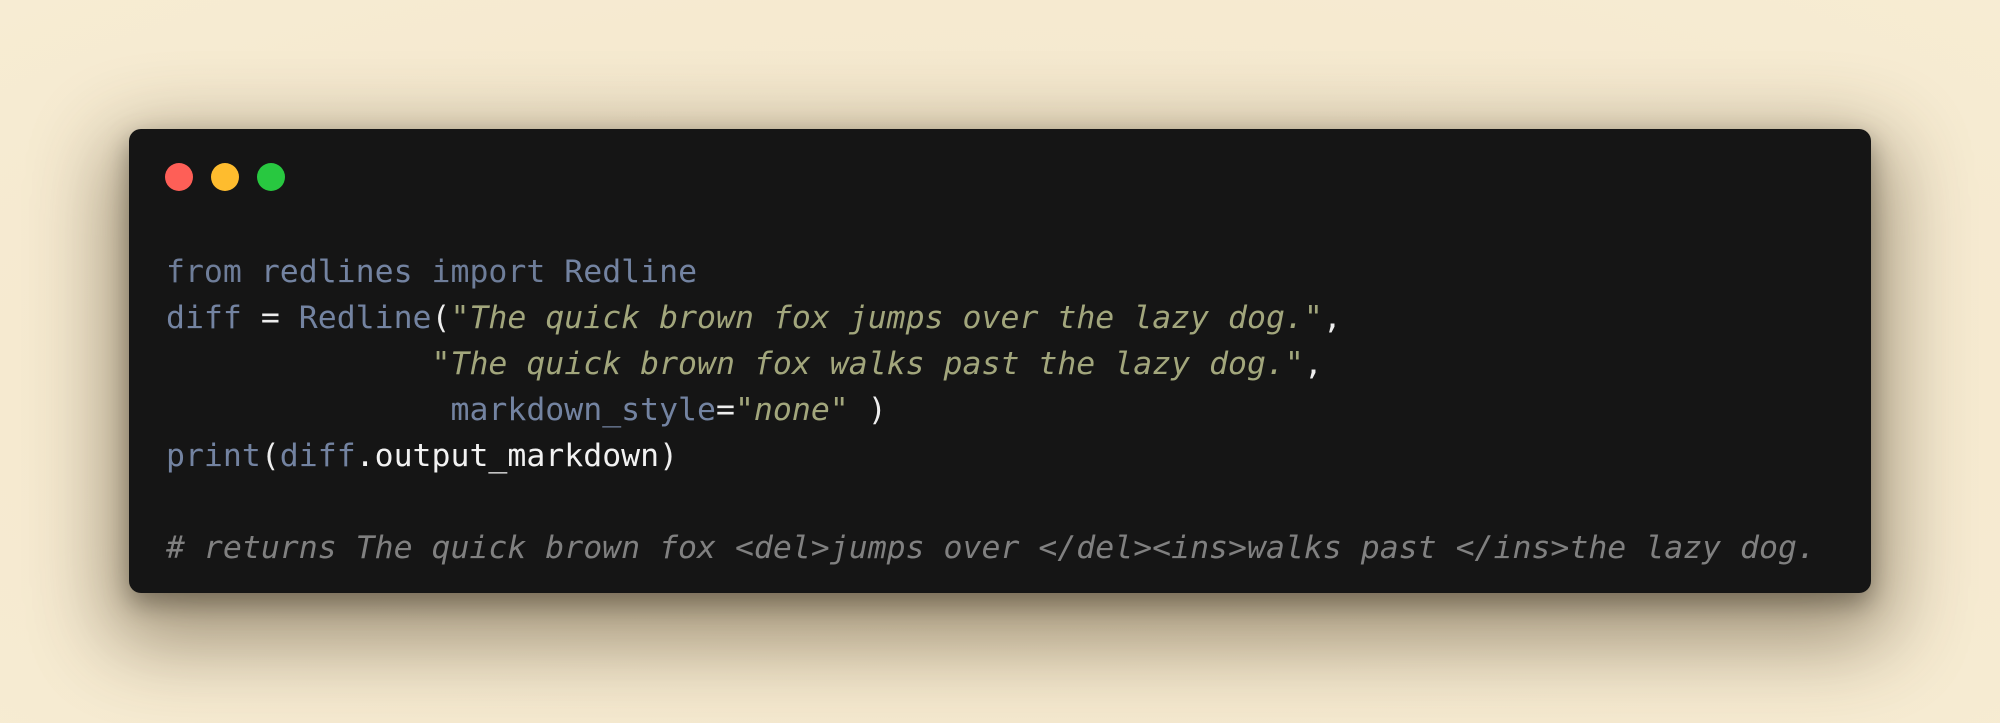  I want to click on keyword-from: from, so click(204, 272).